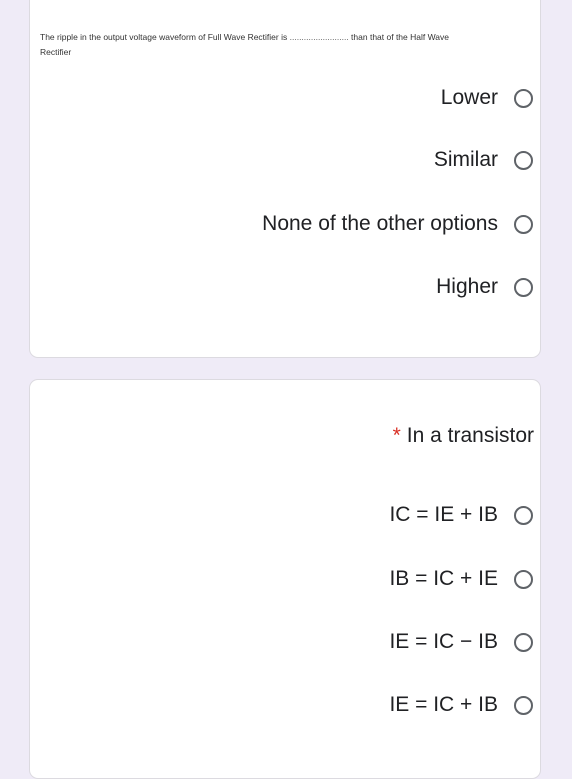 The width and height of the screenshot is (572, 779). I want to click on option-higher: Higher, so click(484, 287).